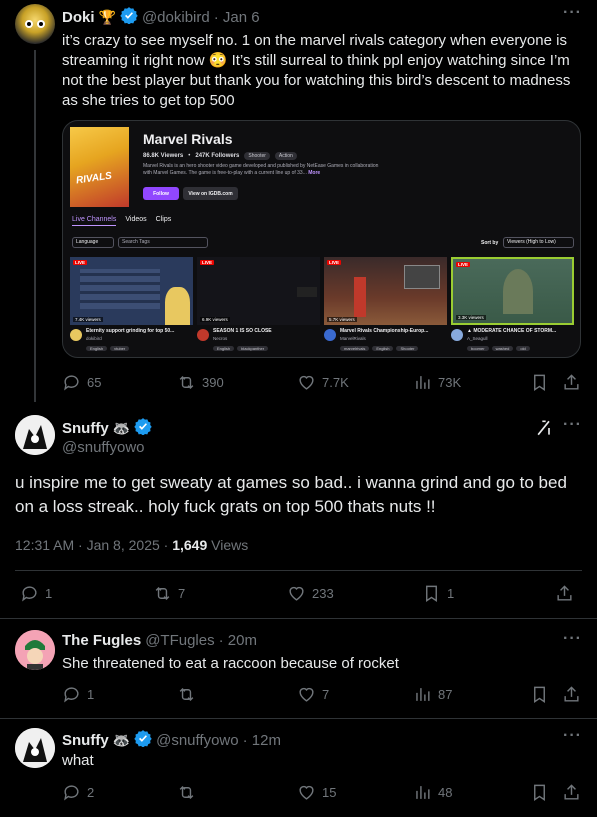 Image resolution: width=597 pixels, height=817 pixels. I want to click on views-button: 48, so click(432, 792).